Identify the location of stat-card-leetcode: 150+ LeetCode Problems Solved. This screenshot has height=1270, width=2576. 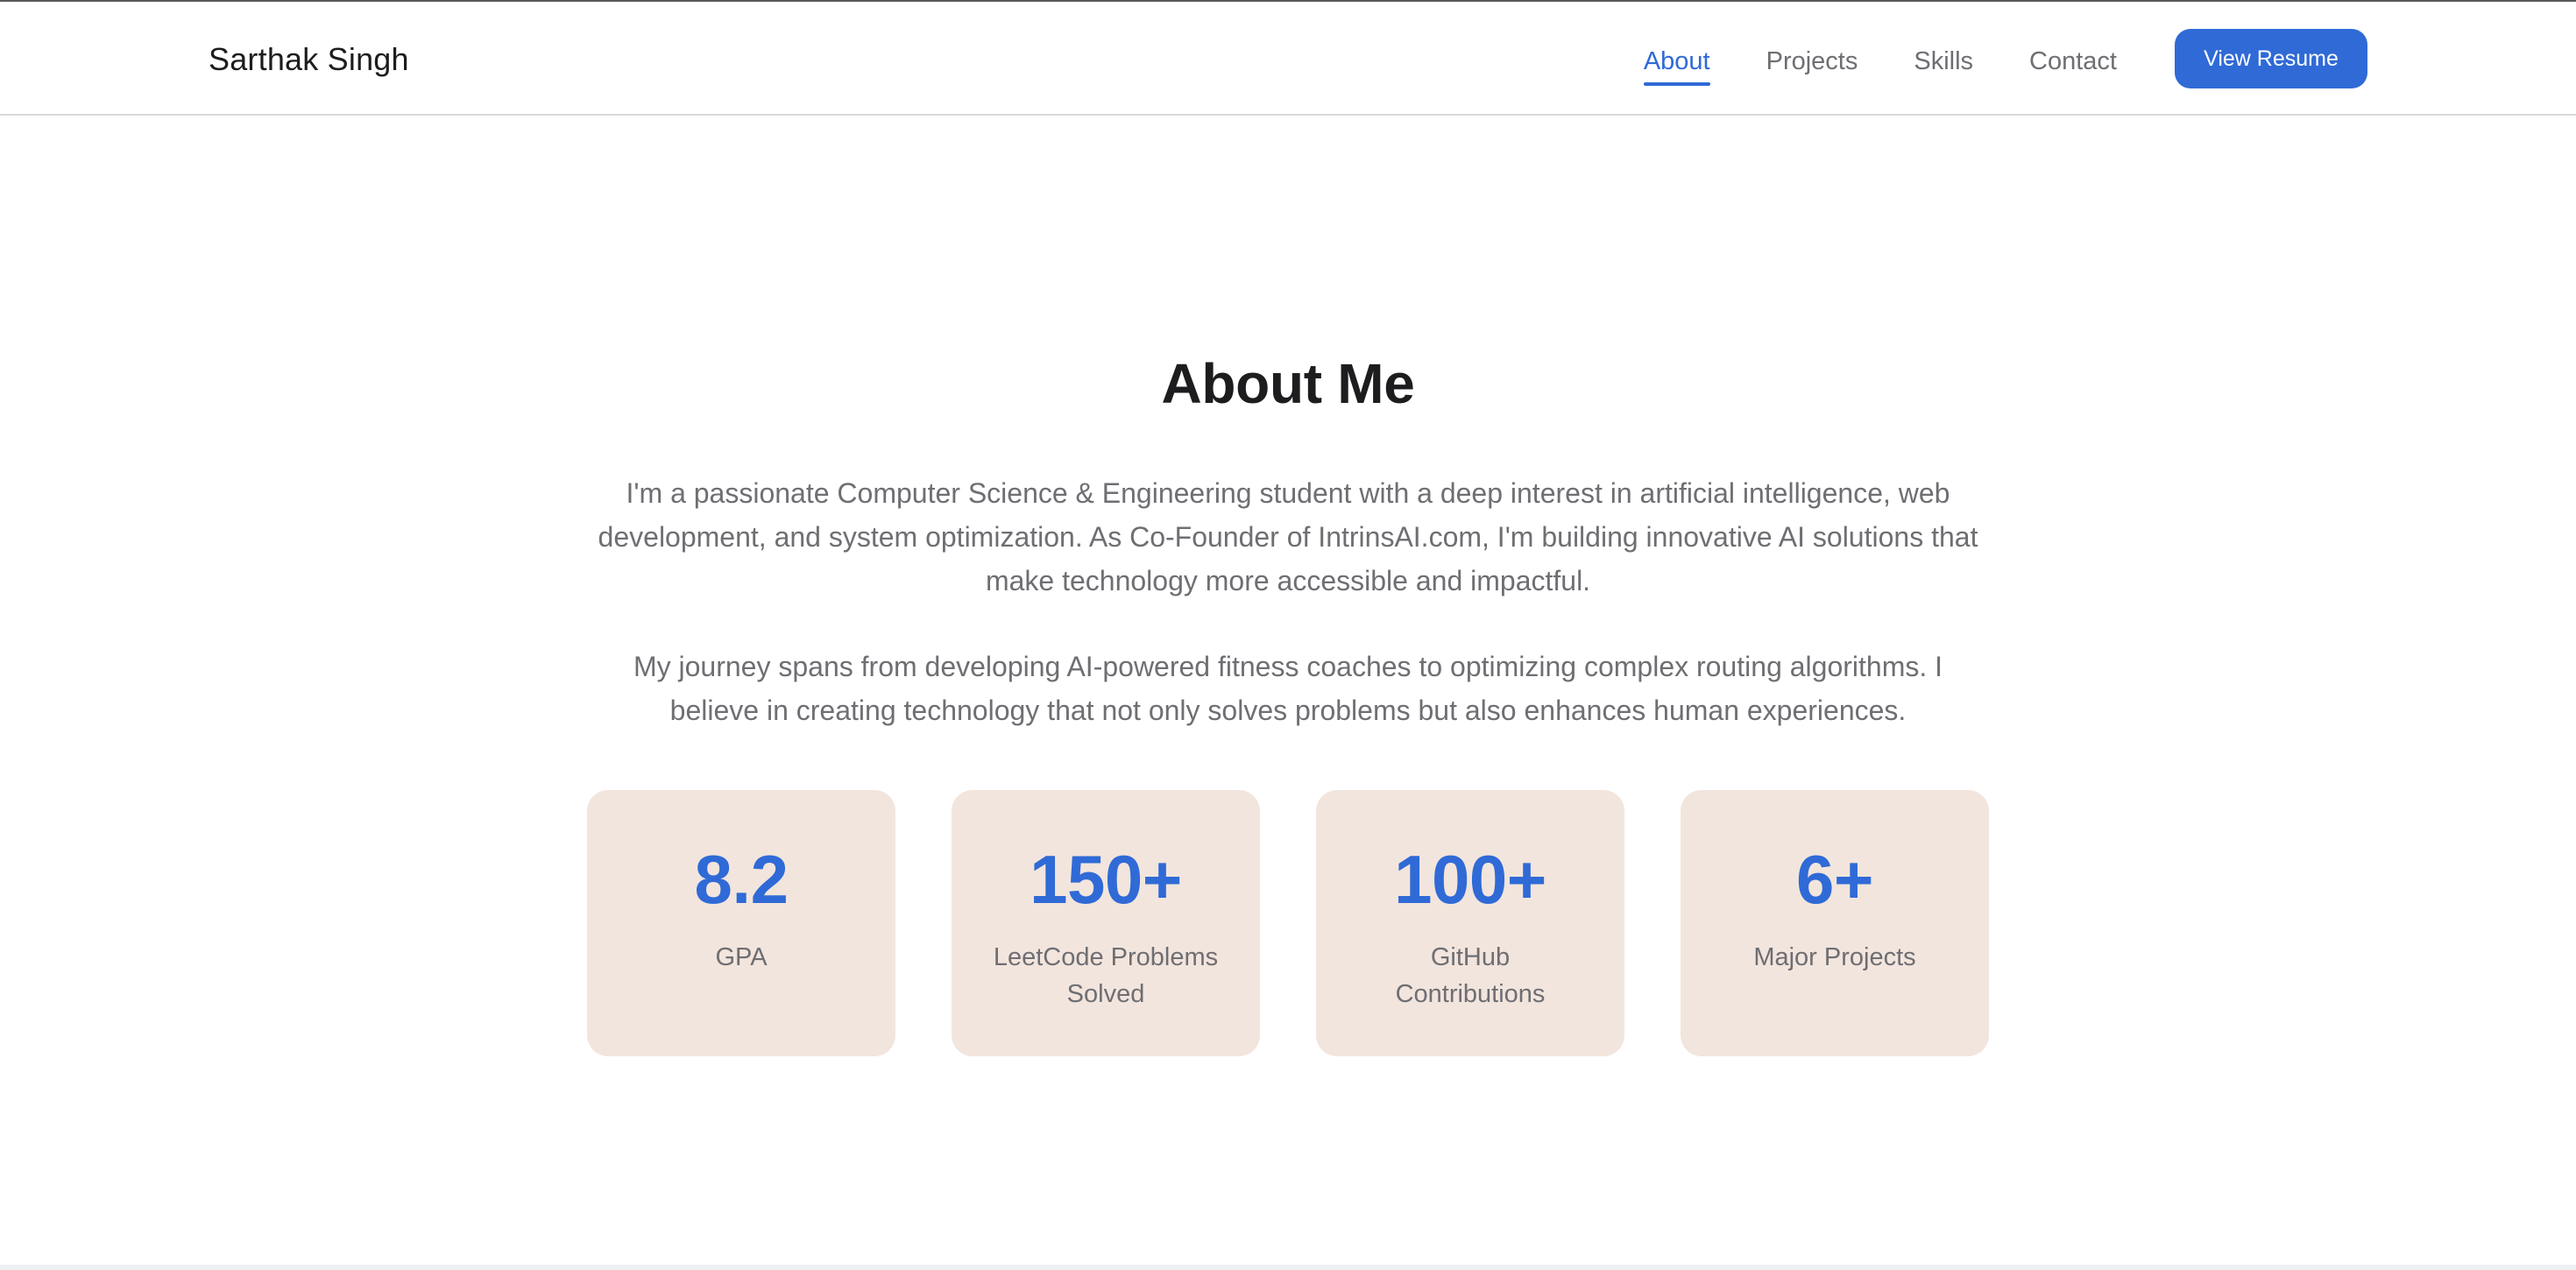
(1106, 923).